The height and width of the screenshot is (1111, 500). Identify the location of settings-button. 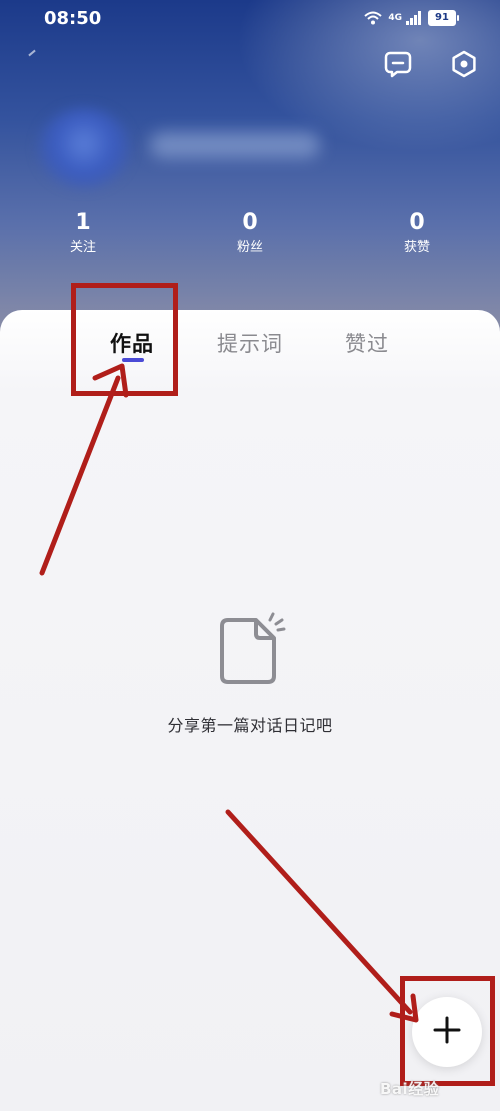
(464, 66).